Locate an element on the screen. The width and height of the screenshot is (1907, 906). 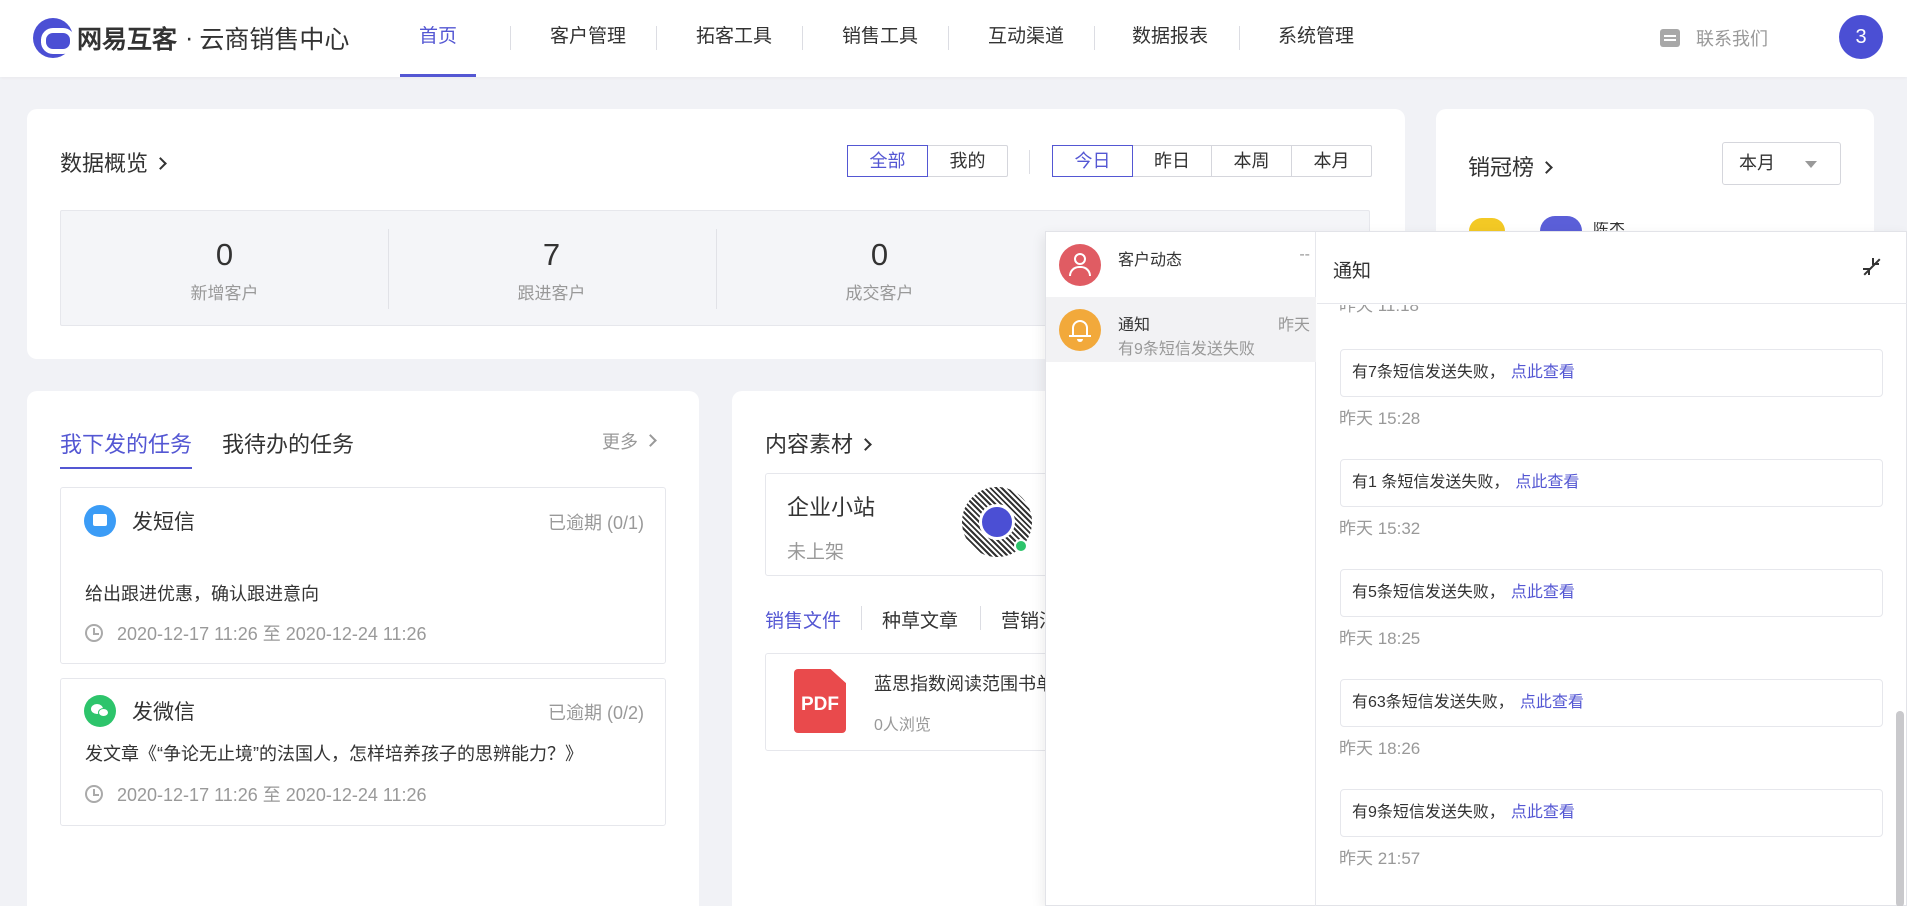
content-title-text: 内容素材 is located at coordinates (809, 444).